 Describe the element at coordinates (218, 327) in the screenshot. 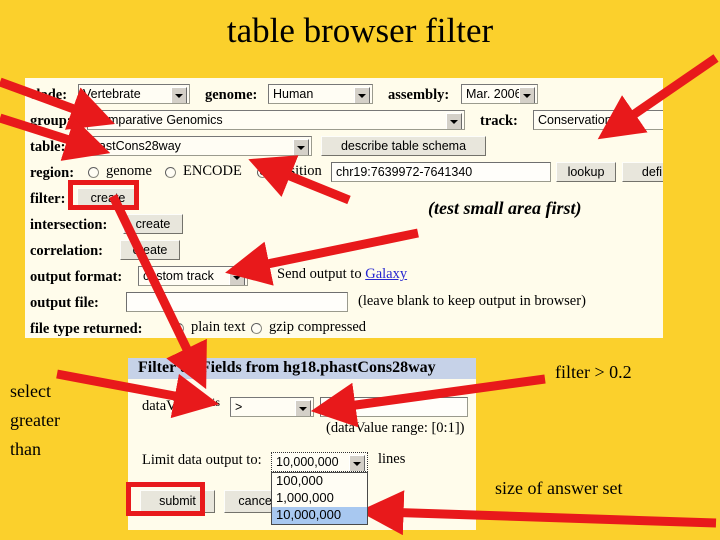

I see `file-type-plain-label: plain text` at that location.